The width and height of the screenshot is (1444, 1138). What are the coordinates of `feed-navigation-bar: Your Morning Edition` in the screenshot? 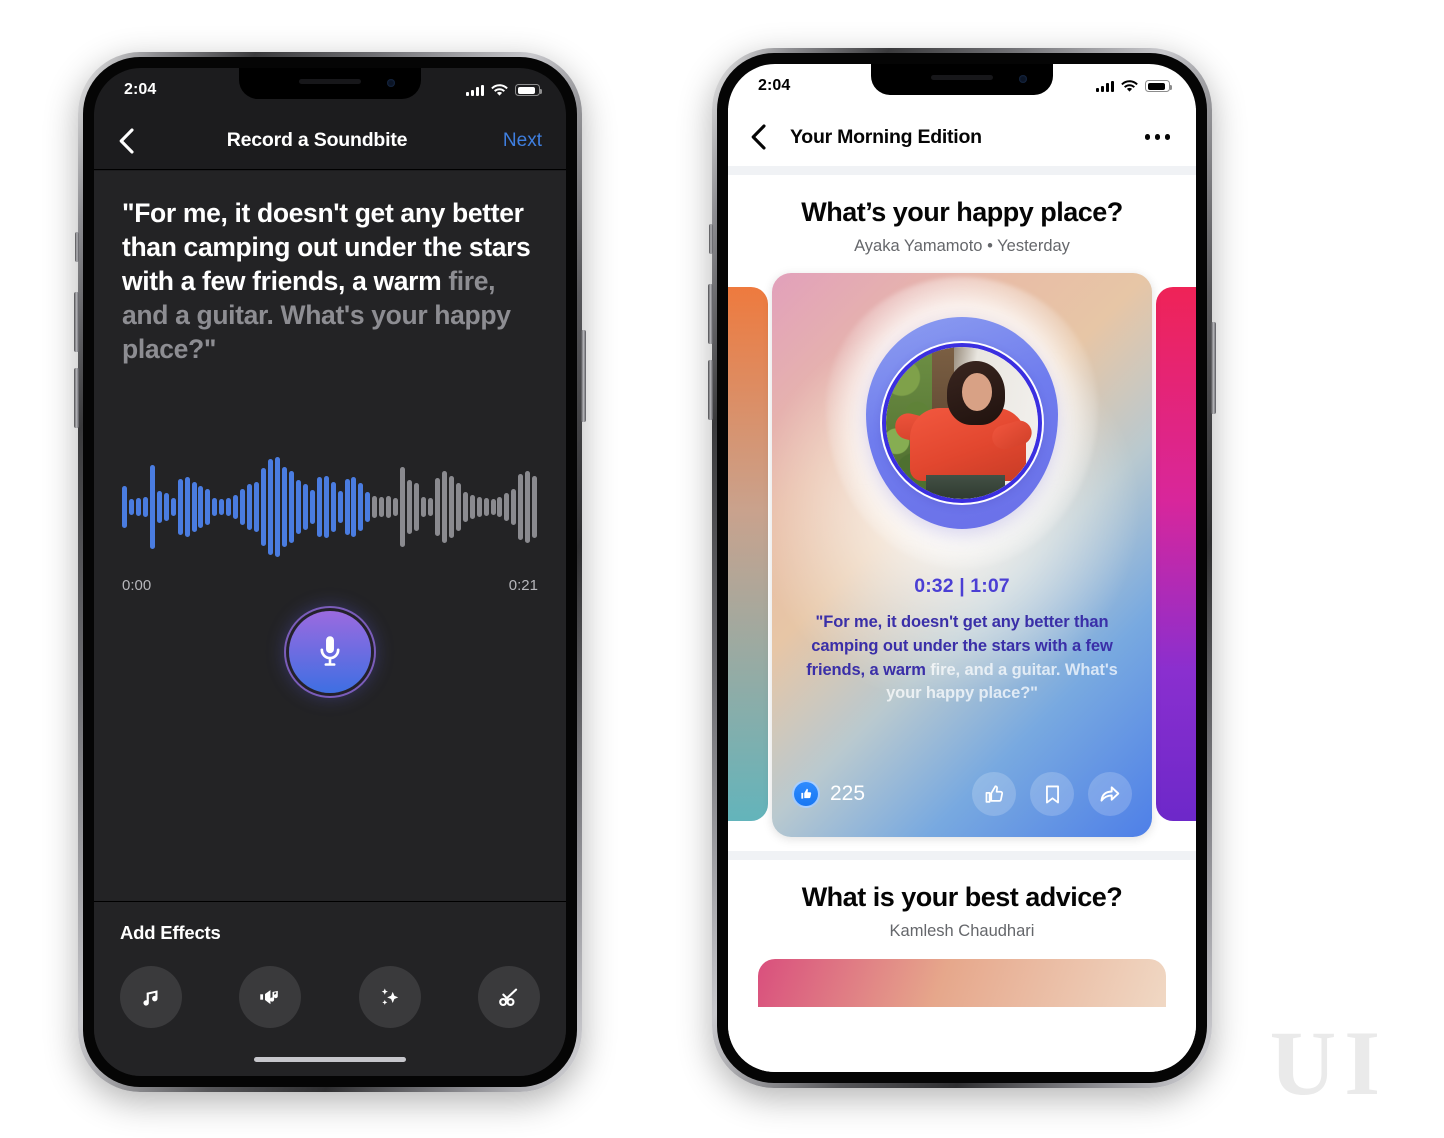 It's located at (962, 137).